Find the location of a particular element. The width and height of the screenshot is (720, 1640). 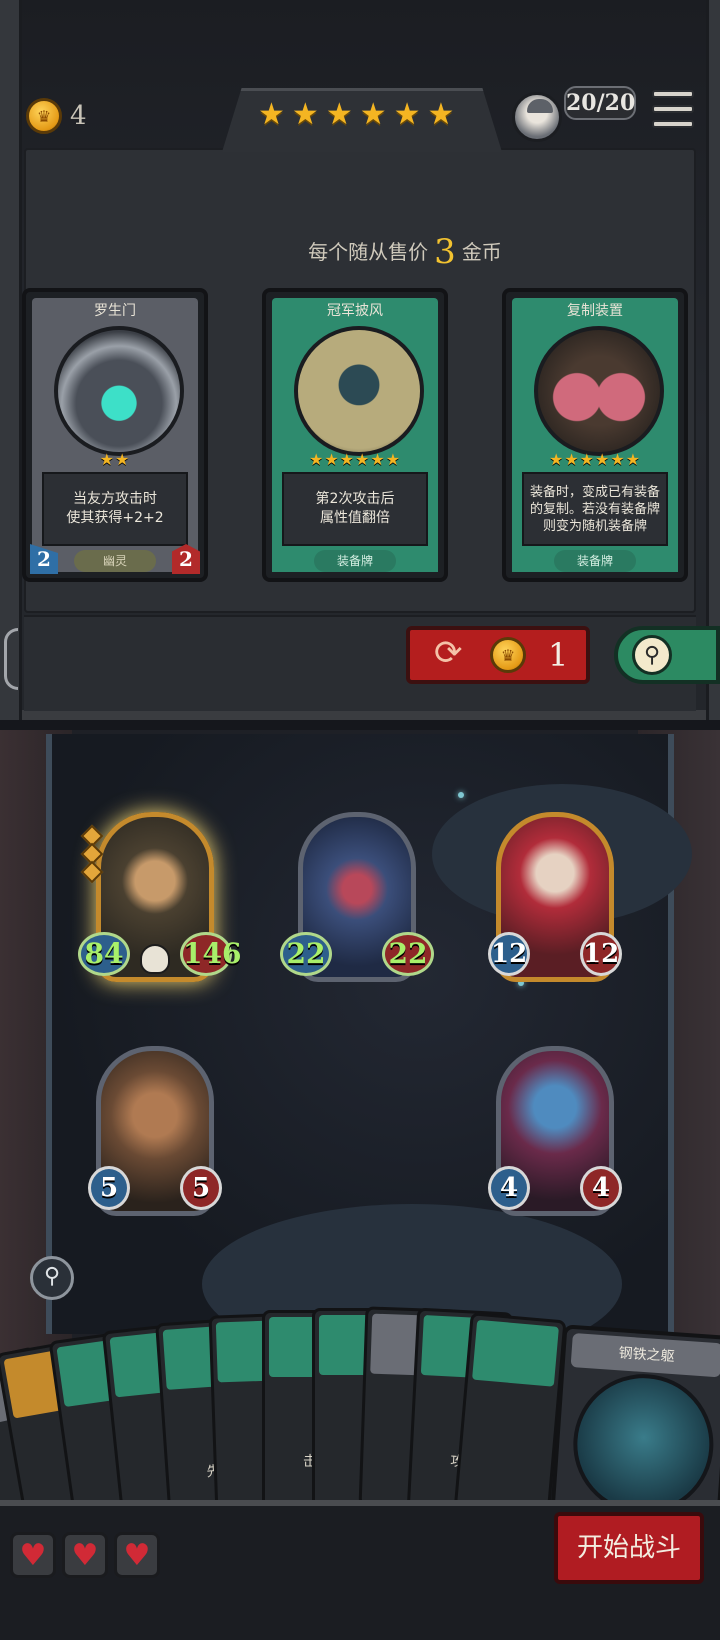

health-stat: 146 is located at coordinates (210, 954).